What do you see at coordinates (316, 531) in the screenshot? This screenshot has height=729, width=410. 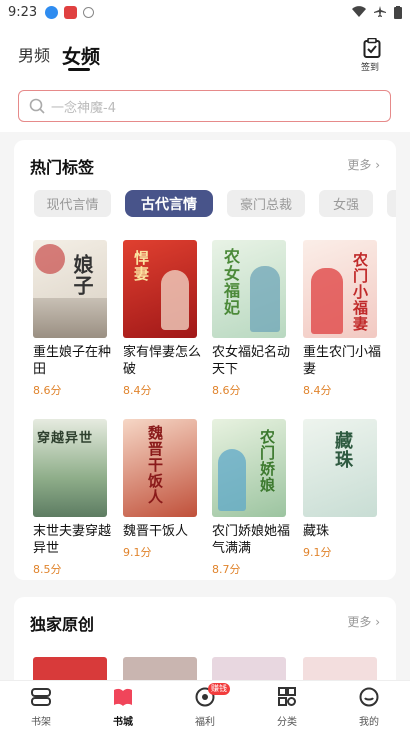 I see `book-title: 藏珠` at bounding box center [316, 531].